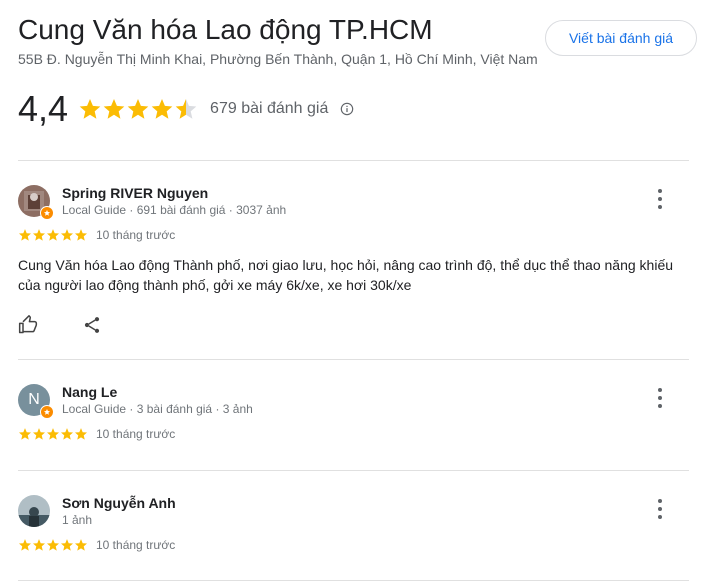  What do you see at coordinates (89, 392) in the screenshot?
I see `reviewer-name: Nang Le` at bounding box center [89, 392].